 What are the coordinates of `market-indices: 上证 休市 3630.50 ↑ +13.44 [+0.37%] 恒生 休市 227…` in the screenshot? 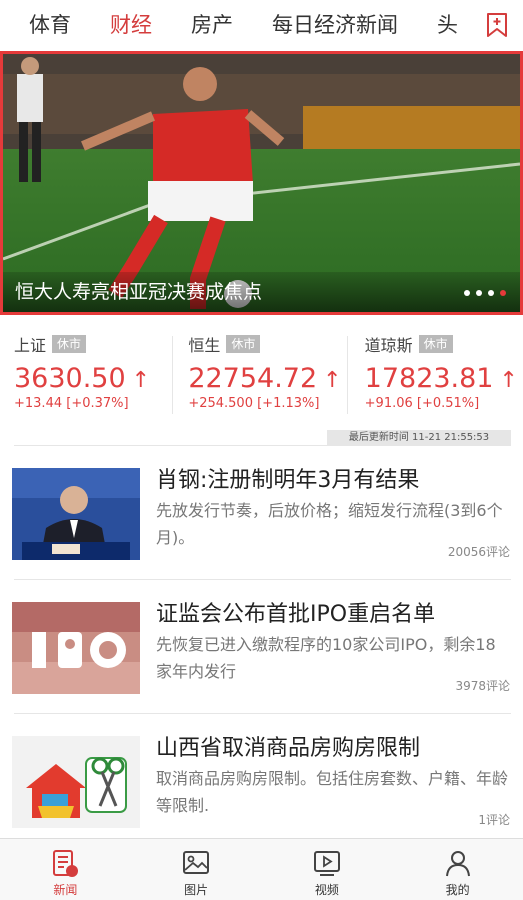 It's located at (261, 372).